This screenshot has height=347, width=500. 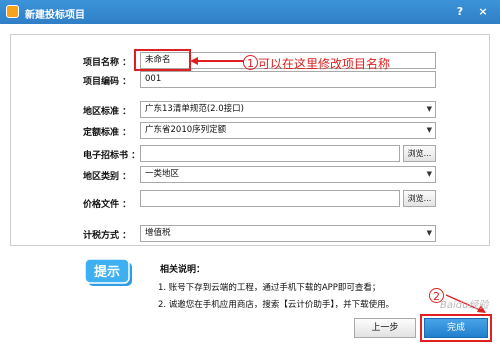 I want to click on region-standard-select: 广东13清单规范(2.0接口) ▼, so click(x=288, y=109).